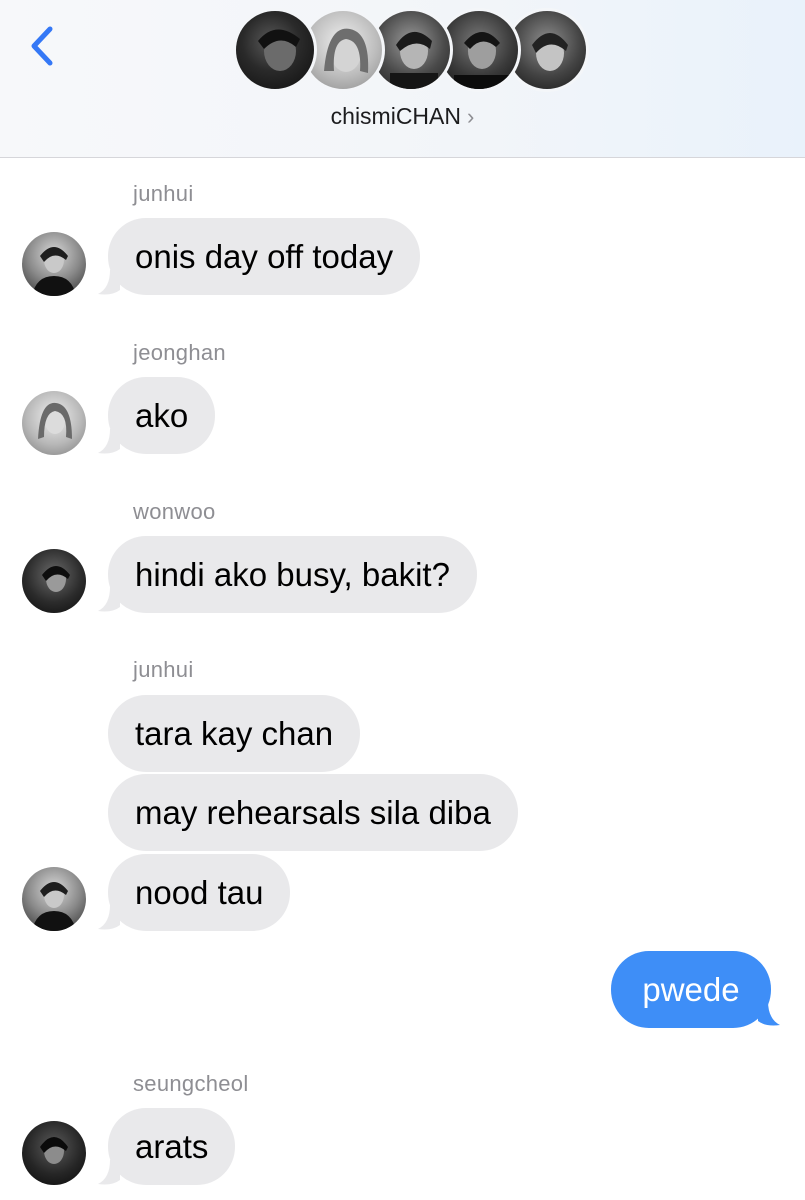 This screenshot has width=805, height=1200. I want to click on chevron-right-icon: ›, so click(471, 116).